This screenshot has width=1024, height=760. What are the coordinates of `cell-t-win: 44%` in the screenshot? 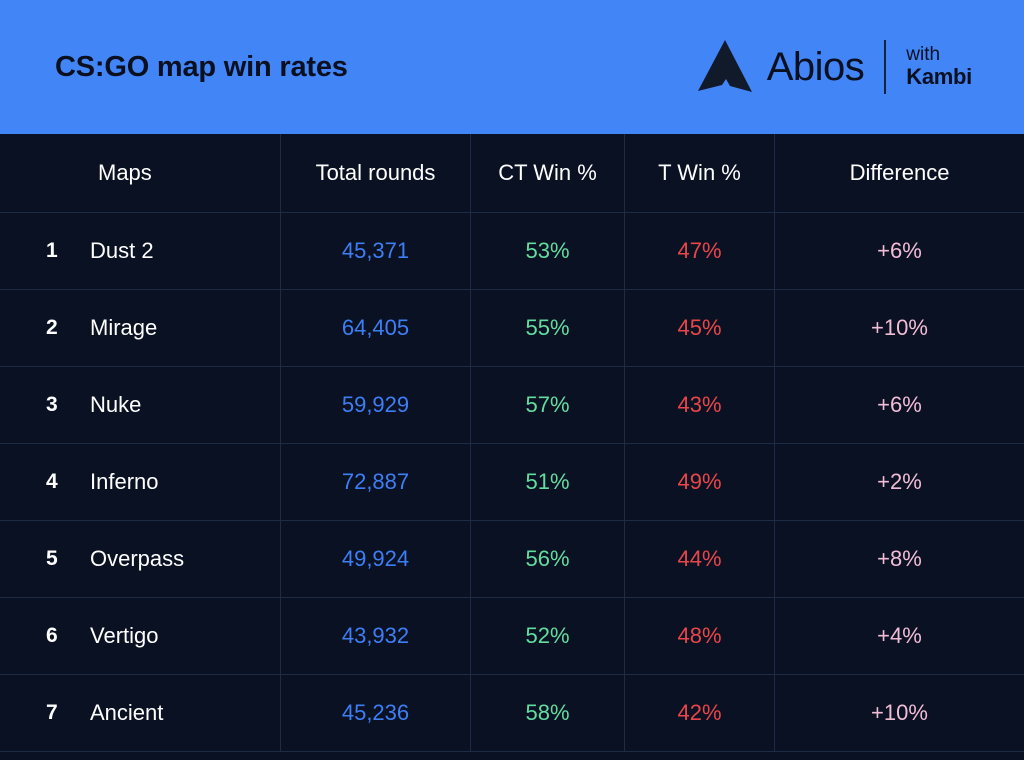 It's located at (700, 559).